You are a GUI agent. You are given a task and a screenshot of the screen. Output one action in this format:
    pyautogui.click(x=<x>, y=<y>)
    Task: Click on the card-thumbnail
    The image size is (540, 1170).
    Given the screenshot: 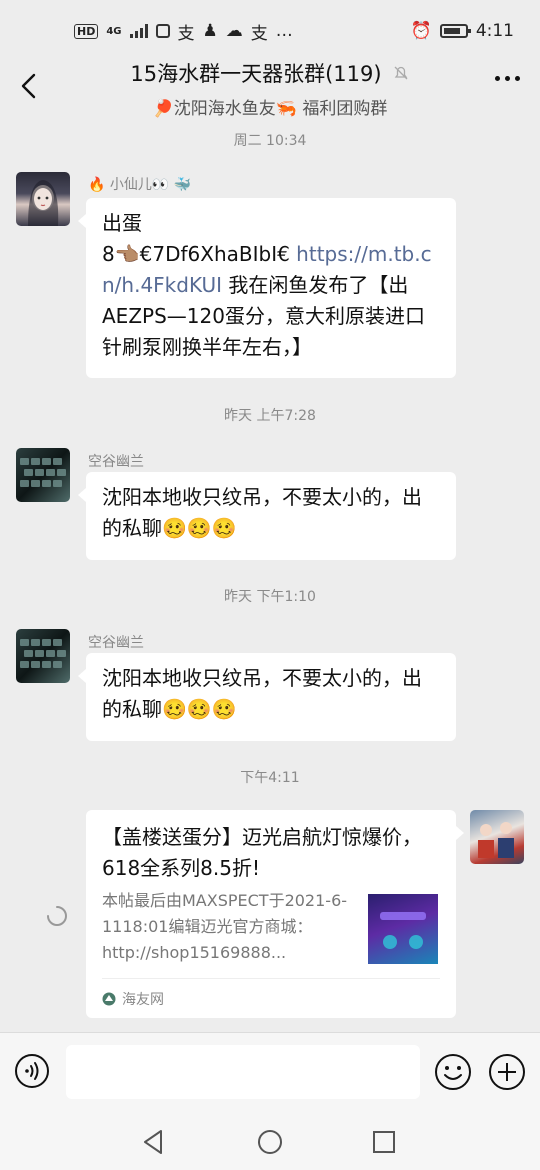 What is the action you would take?
    pyautogui.click(x=403, y=929)
    